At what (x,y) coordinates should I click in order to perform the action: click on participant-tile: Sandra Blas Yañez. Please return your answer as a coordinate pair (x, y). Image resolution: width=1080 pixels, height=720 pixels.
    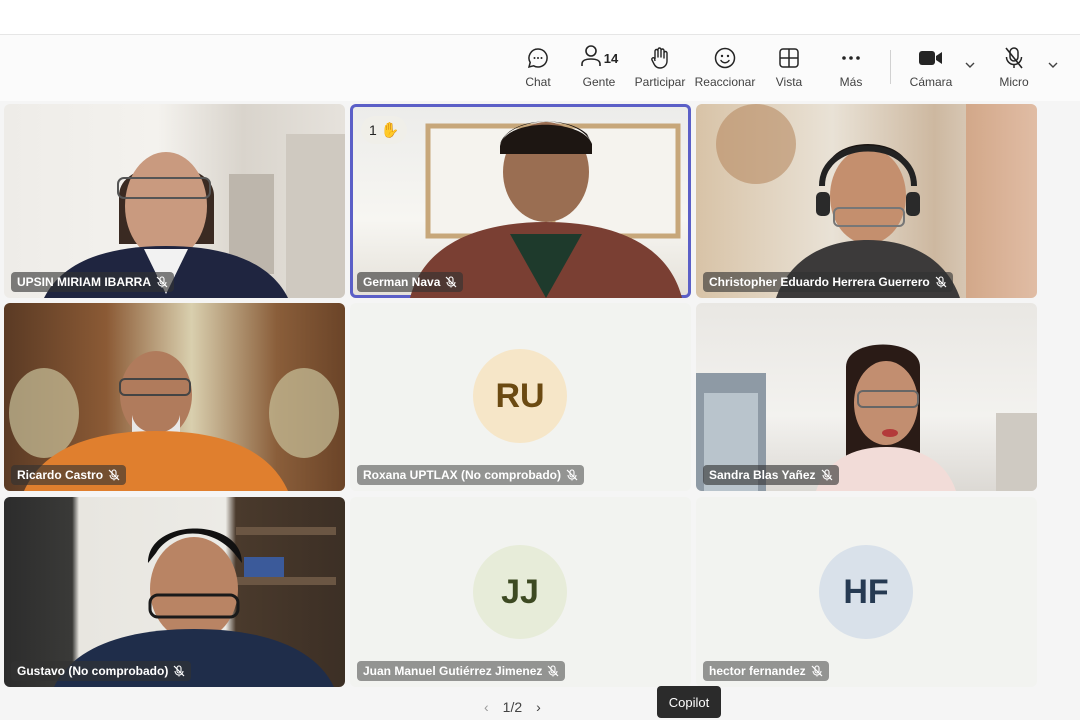
    Looking at the image, I should click on (866, 397).